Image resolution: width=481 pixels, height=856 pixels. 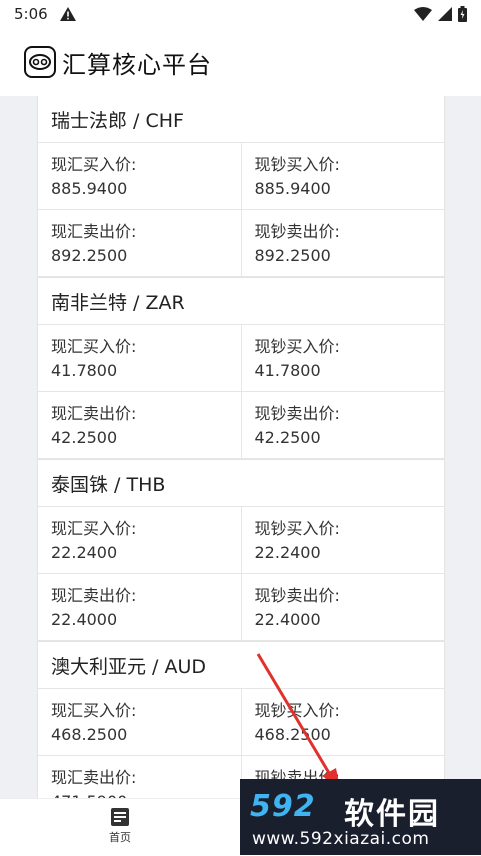 I want to click on currency-name: 南非兰特 / ZAR, so click(x=241, y=301).